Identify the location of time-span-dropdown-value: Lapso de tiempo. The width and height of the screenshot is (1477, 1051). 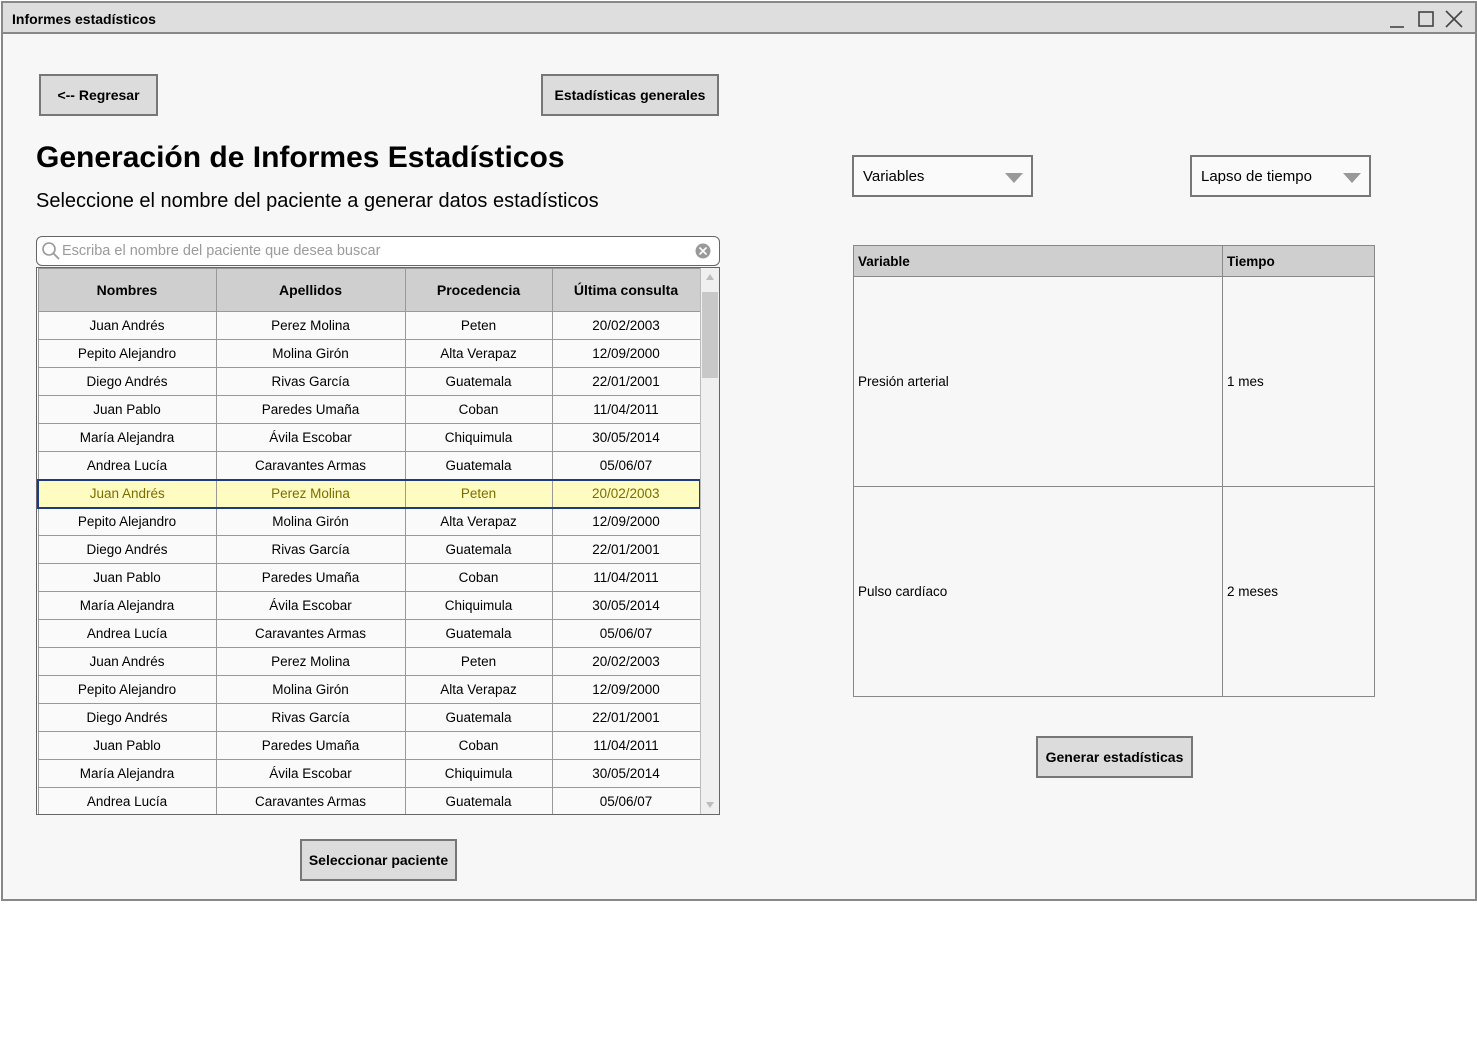
(1256, 176).